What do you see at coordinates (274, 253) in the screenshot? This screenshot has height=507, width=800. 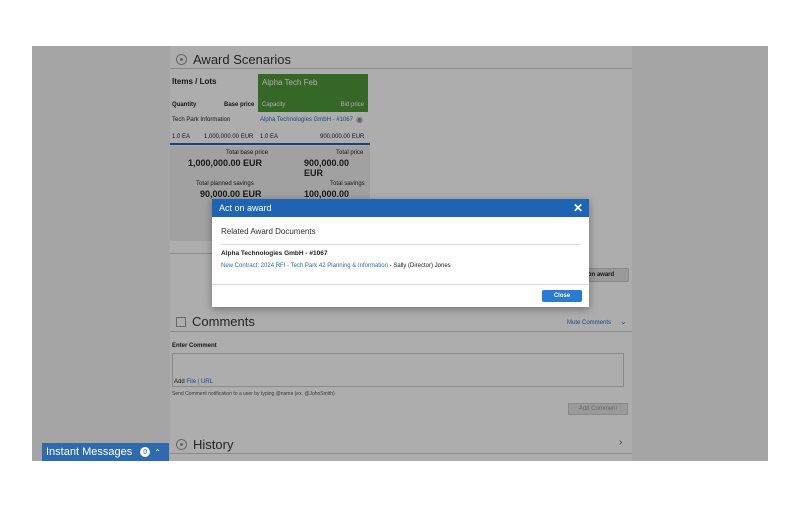 I see `modal-supplier-name: Alpha Technologies GmbH - #1067` at bounding box center [274, 253].